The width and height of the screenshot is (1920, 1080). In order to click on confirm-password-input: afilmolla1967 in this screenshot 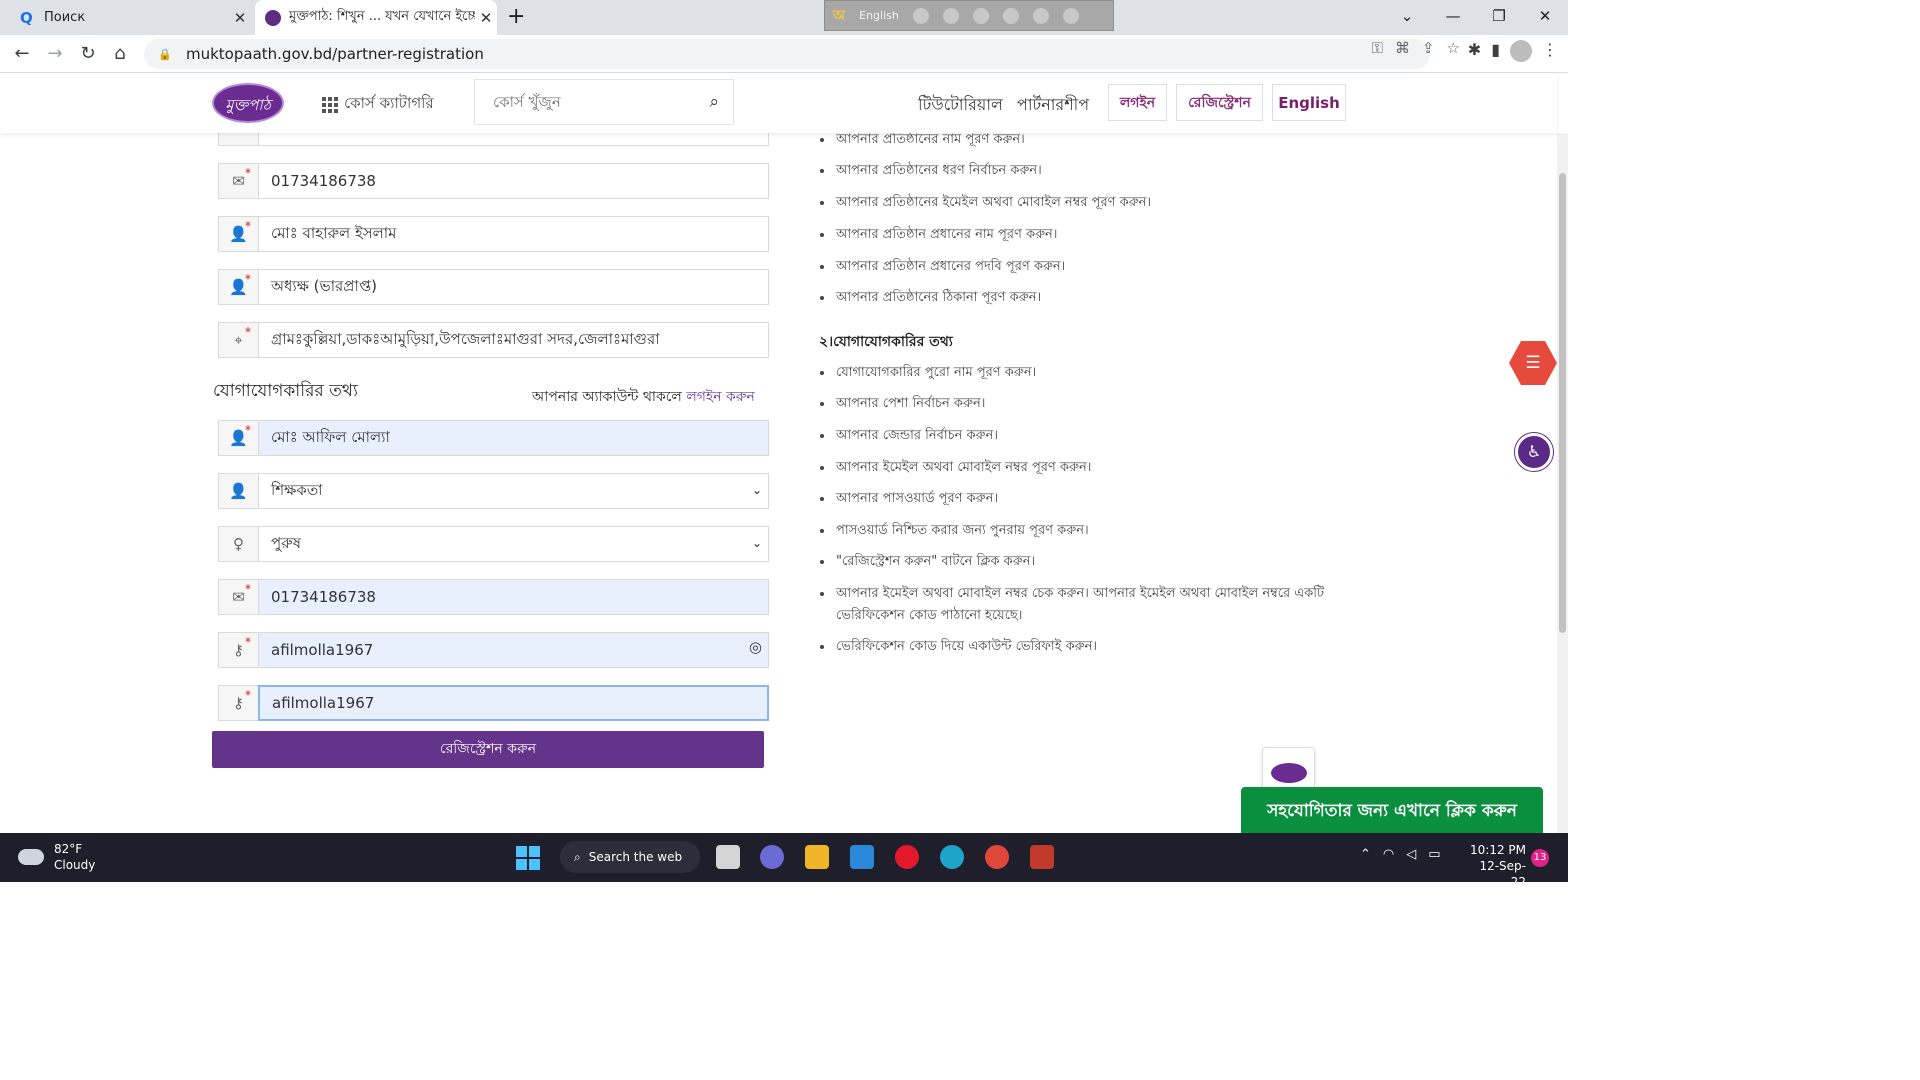, I will do `click(513, 703)`.